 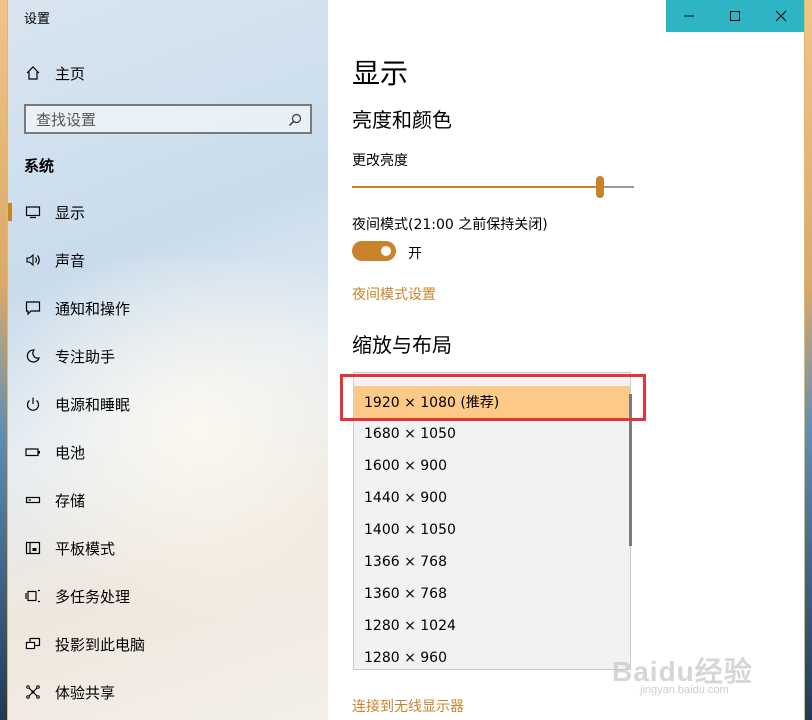 I want to click on resolution-option: 1600 × 900, so click(x=492, y=466).